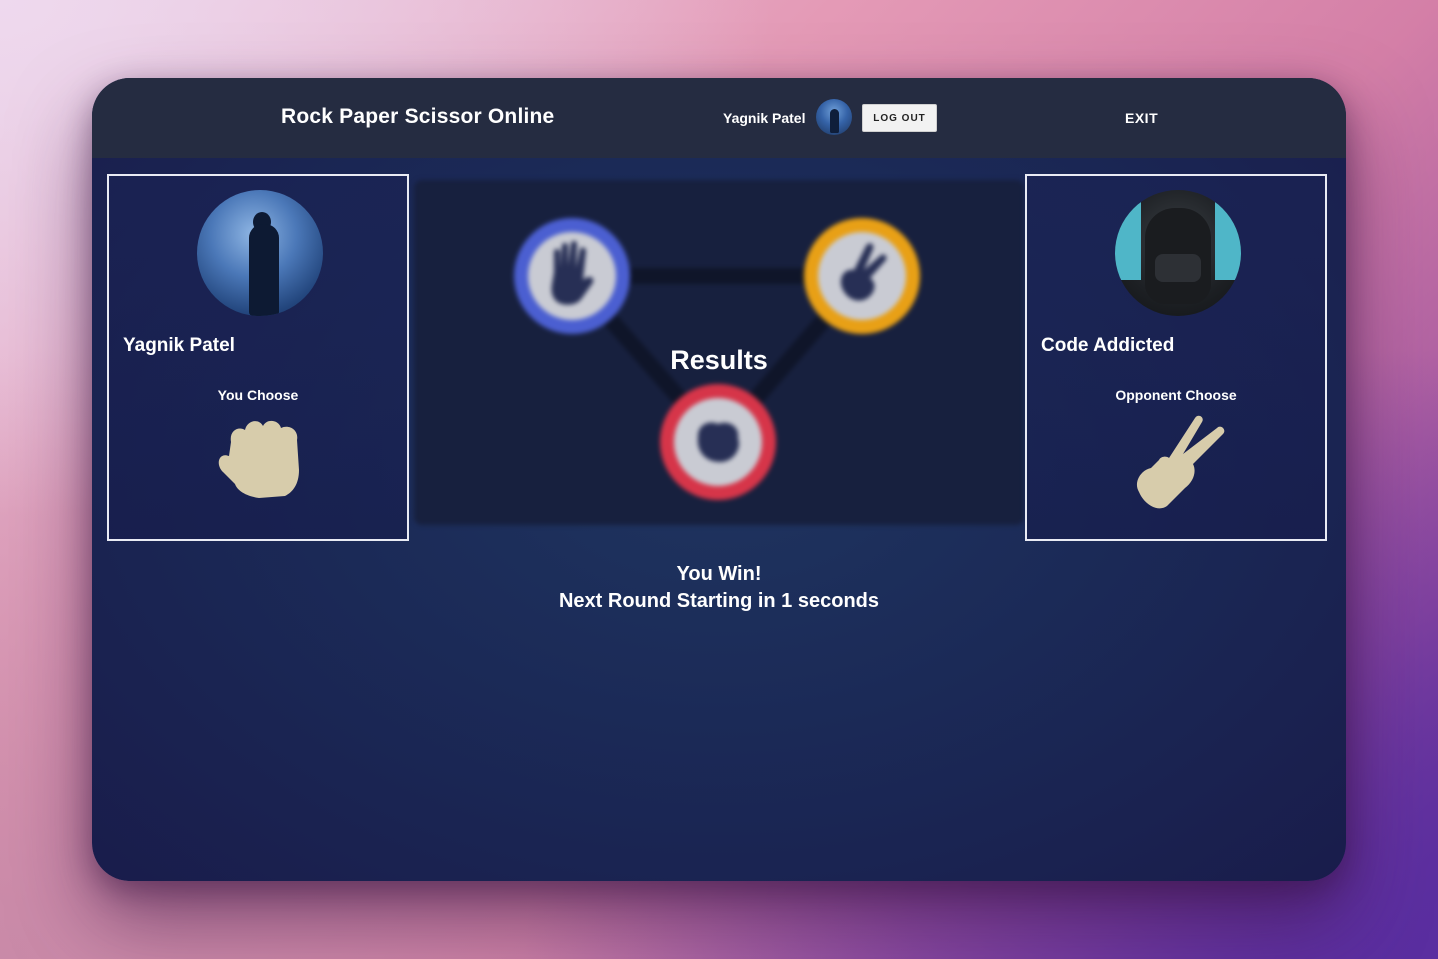 The image size is (1438, 959). What do you see at coordinates (1141, 118) in the screenshot?
I see `exit-button: EXIT` at bounding box center [1141, 118].